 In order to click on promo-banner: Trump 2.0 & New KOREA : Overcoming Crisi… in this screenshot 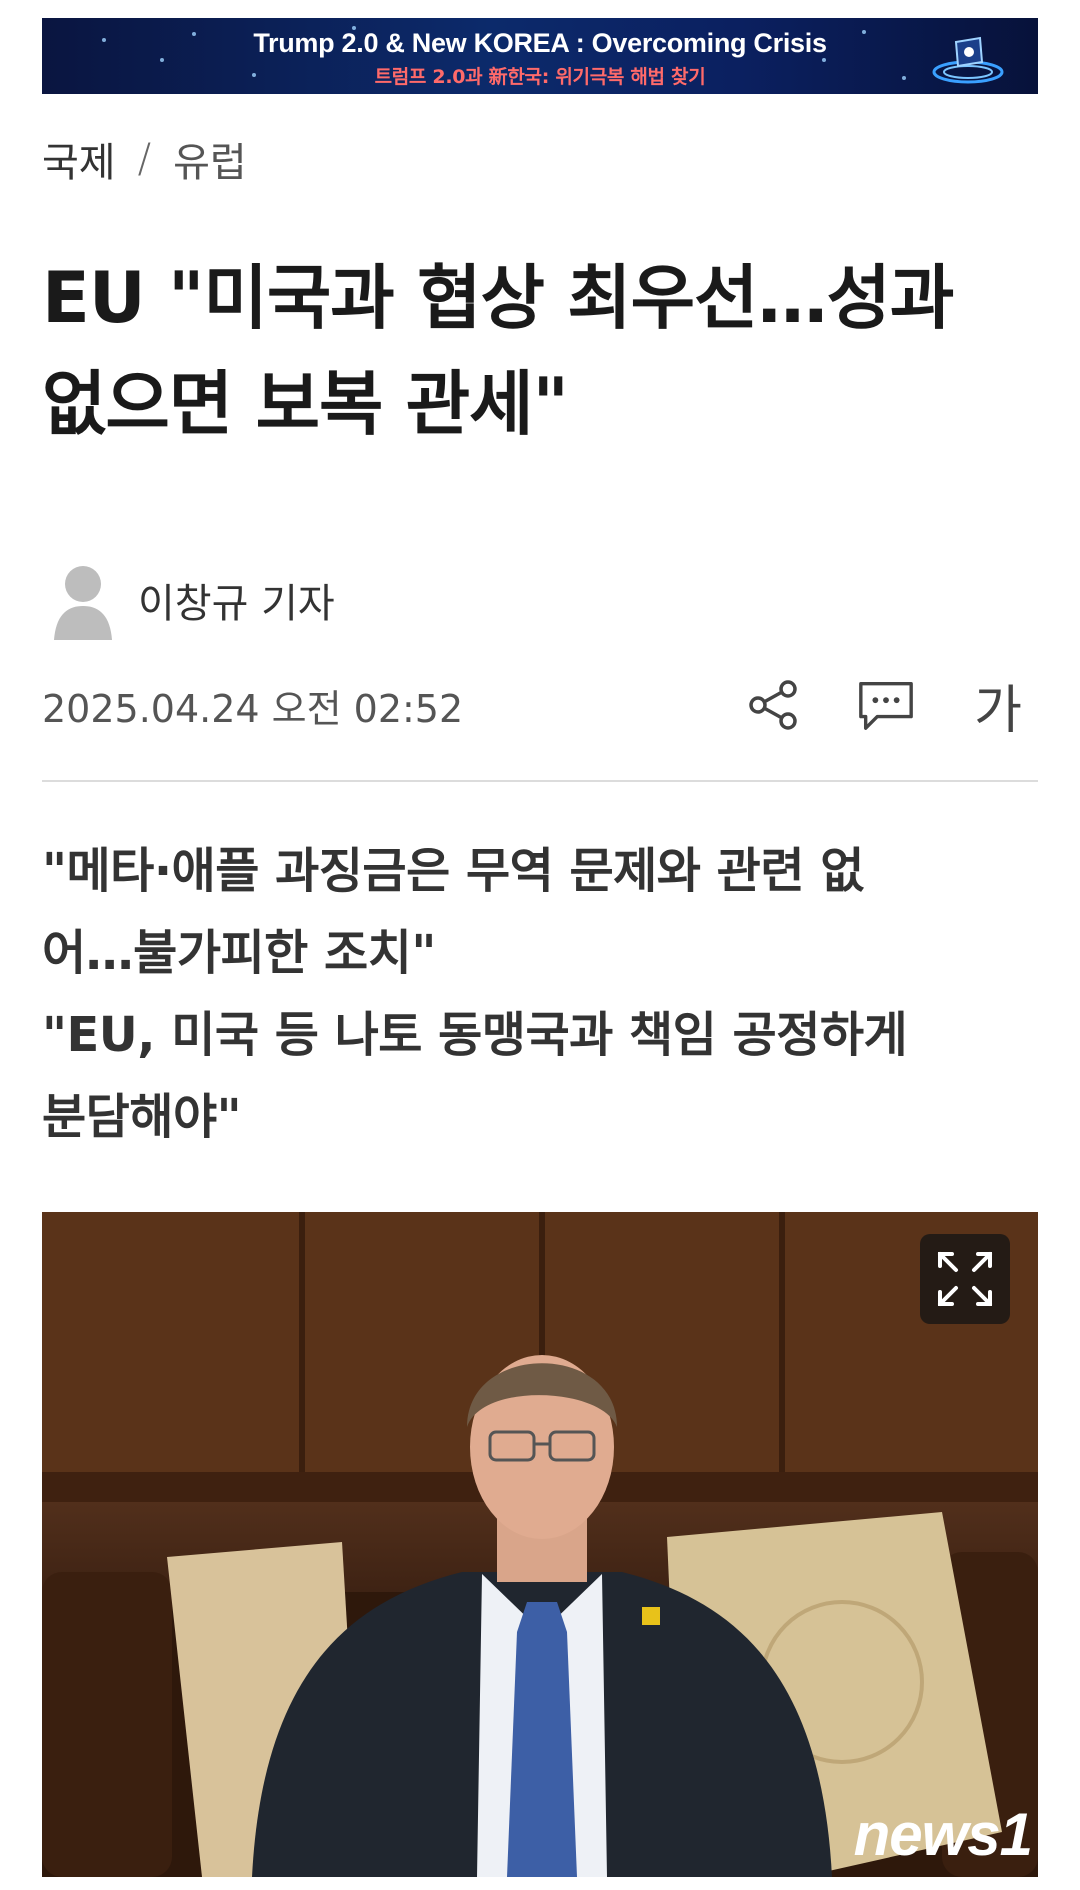, I will do `click(540, 56)`.